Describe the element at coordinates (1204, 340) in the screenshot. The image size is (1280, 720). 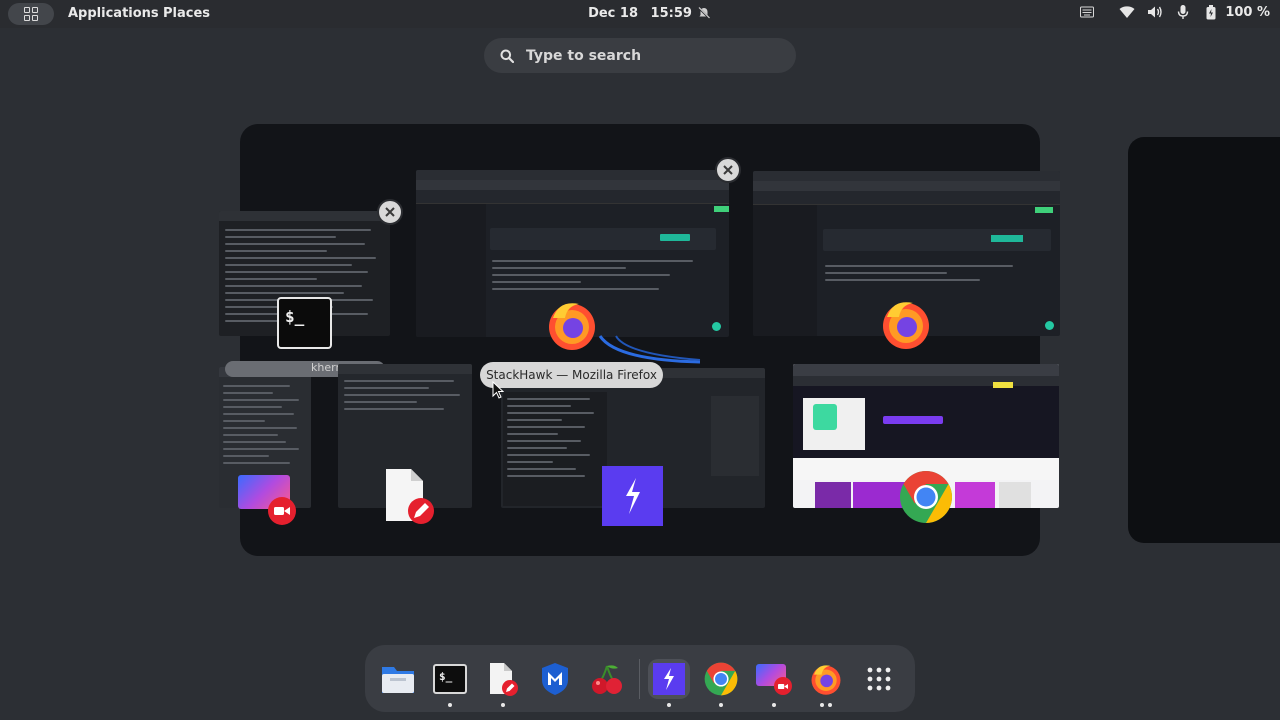
I see `next-workspace-preview` at that location.